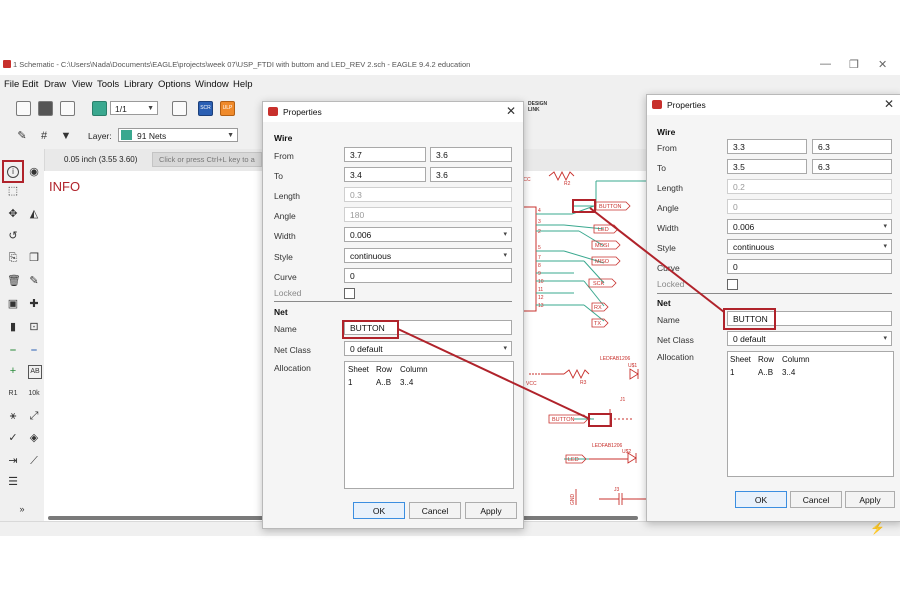  I want to click on group-icon: ▣, so click(13, 304).